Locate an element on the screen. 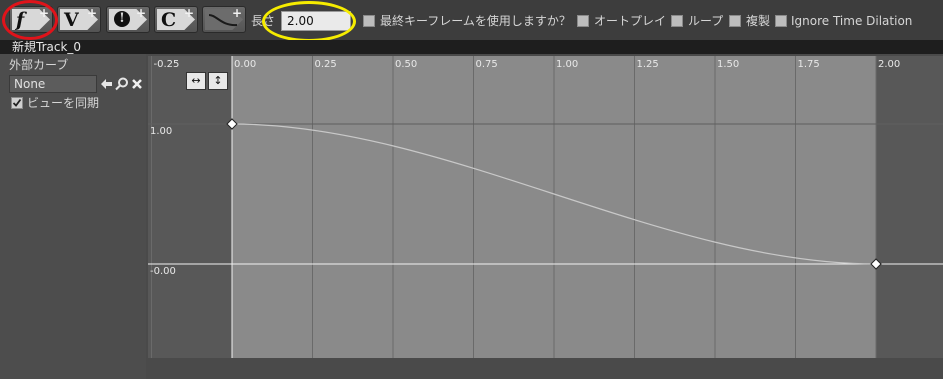 The image size is (943, 379). fit-horizontal-icon: ↔ is located at coordinates (196, 80).